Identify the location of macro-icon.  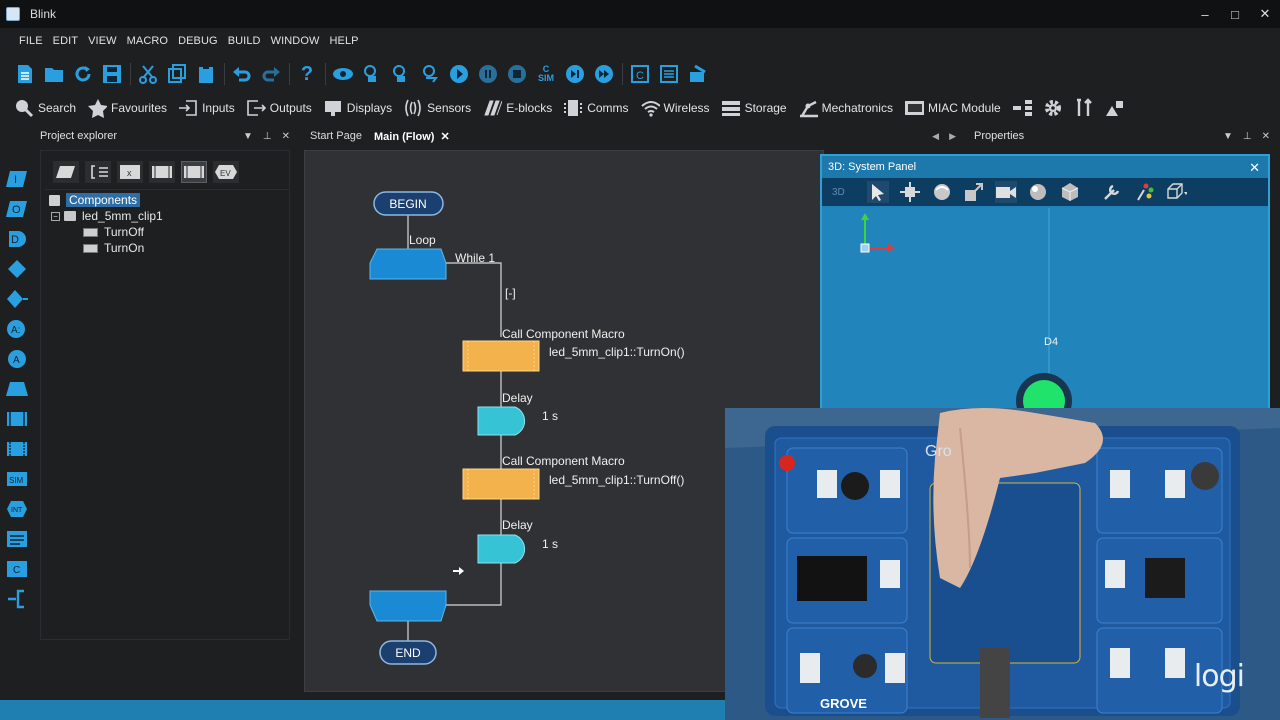
(17, 419).